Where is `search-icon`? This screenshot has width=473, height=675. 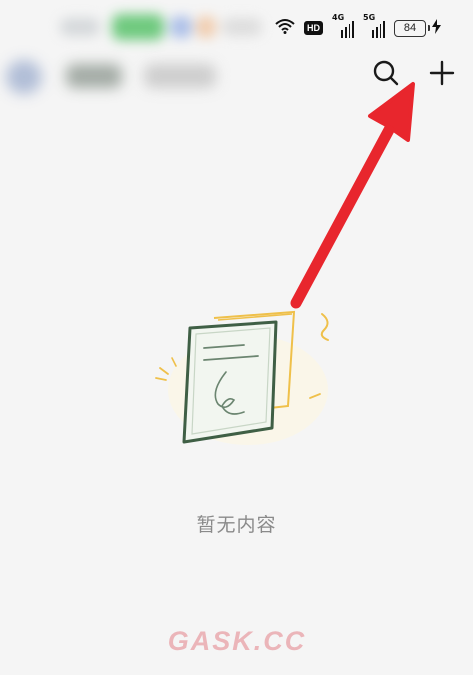 search-icon is located at coordinates (386, 75).